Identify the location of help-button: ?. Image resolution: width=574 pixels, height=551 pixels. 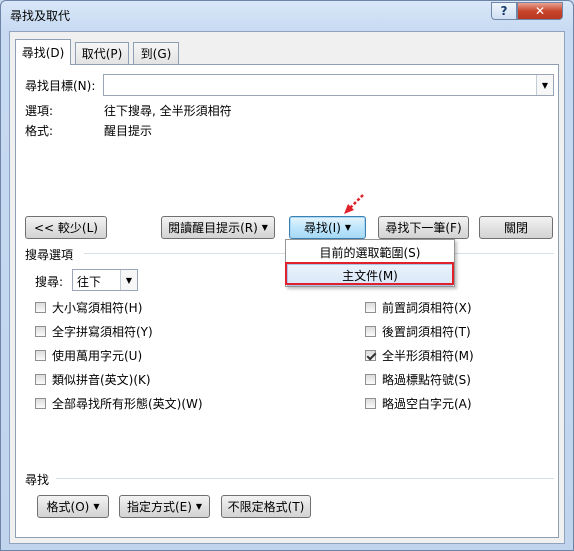
(504, 11).